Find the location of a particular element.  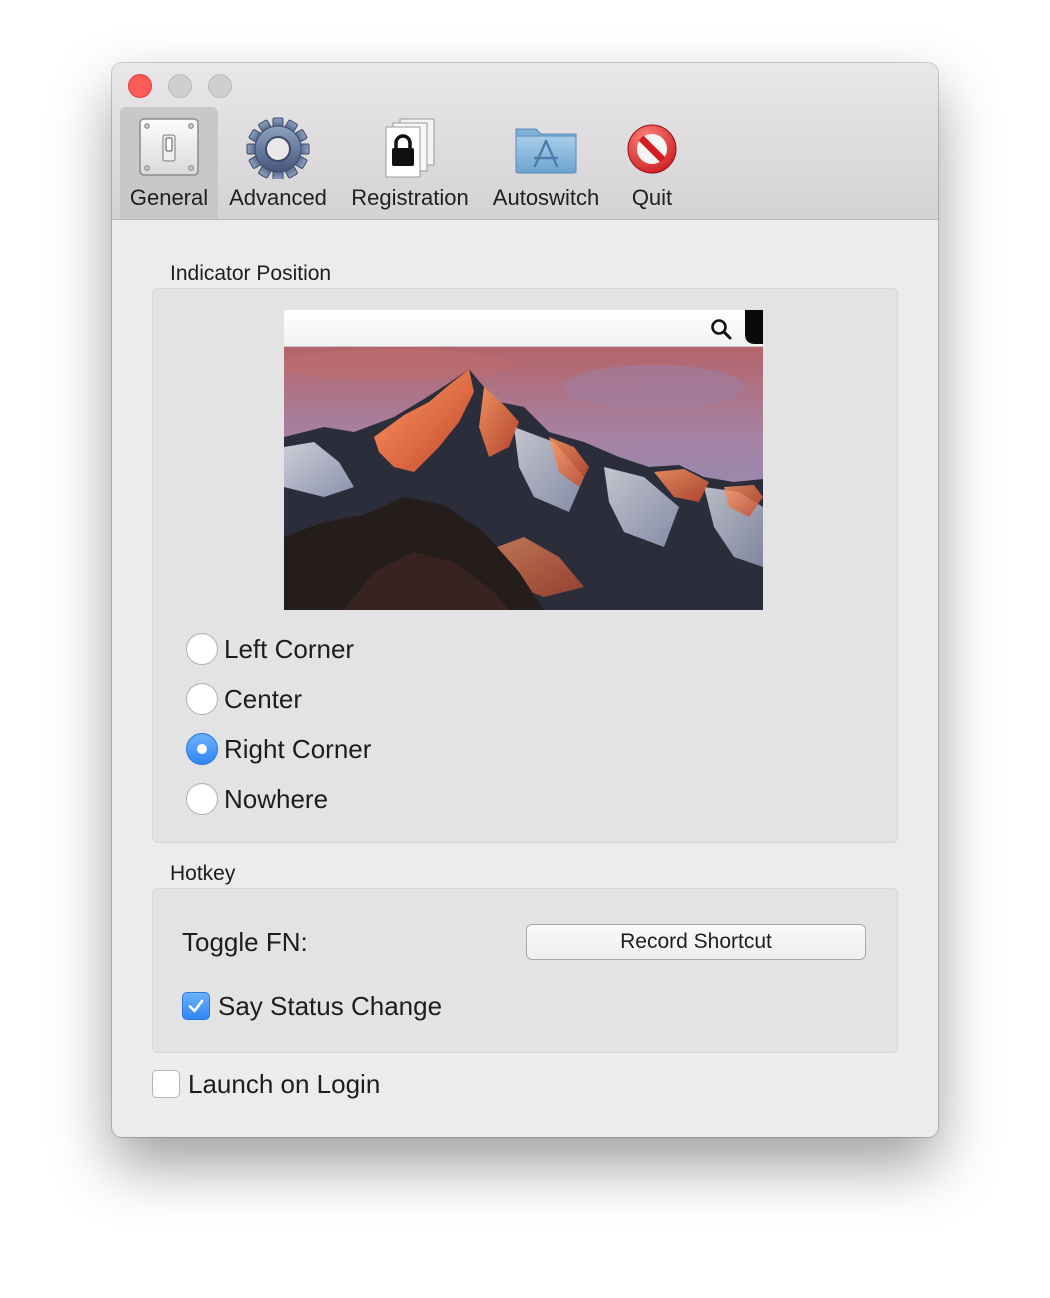

tab-label: Advanced is located at coordinates (278, 197).